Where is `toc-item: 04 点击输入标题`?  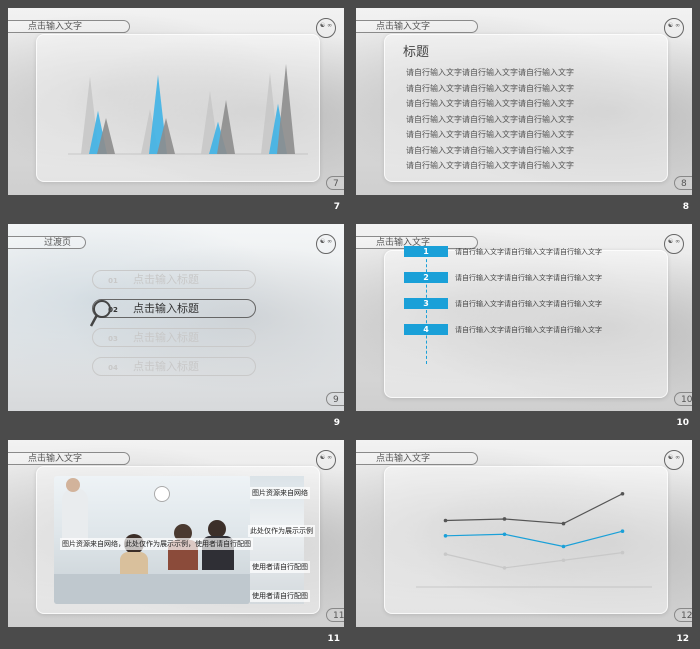 toc-item: 04 点击输入标题 is located at coordinates (174, 366).